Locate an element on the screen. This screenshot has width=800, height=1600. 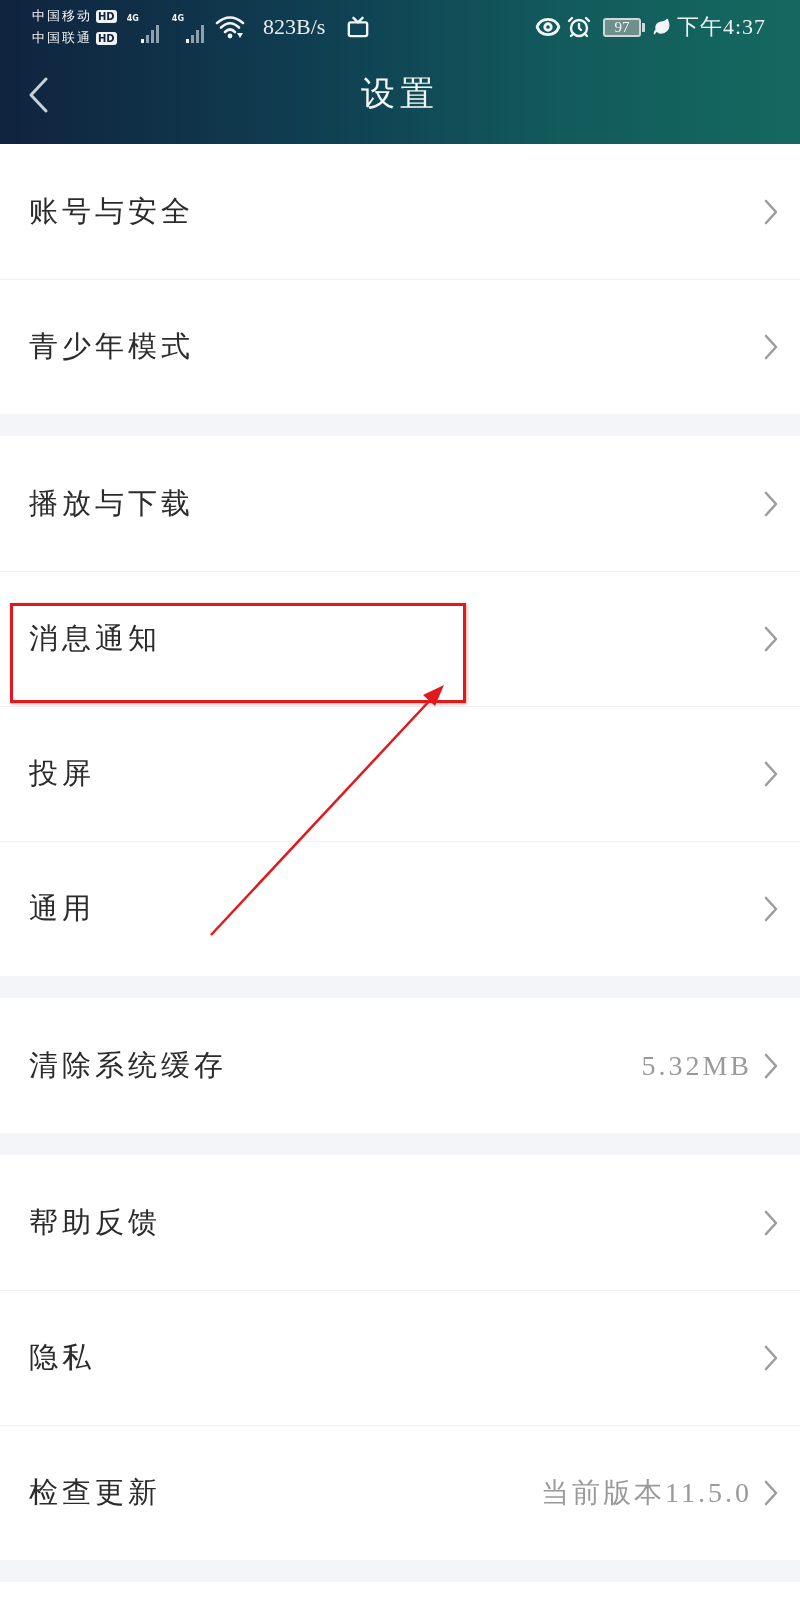
row-value: 当前版本11.5.0 is located at coordinates (646, 1493).